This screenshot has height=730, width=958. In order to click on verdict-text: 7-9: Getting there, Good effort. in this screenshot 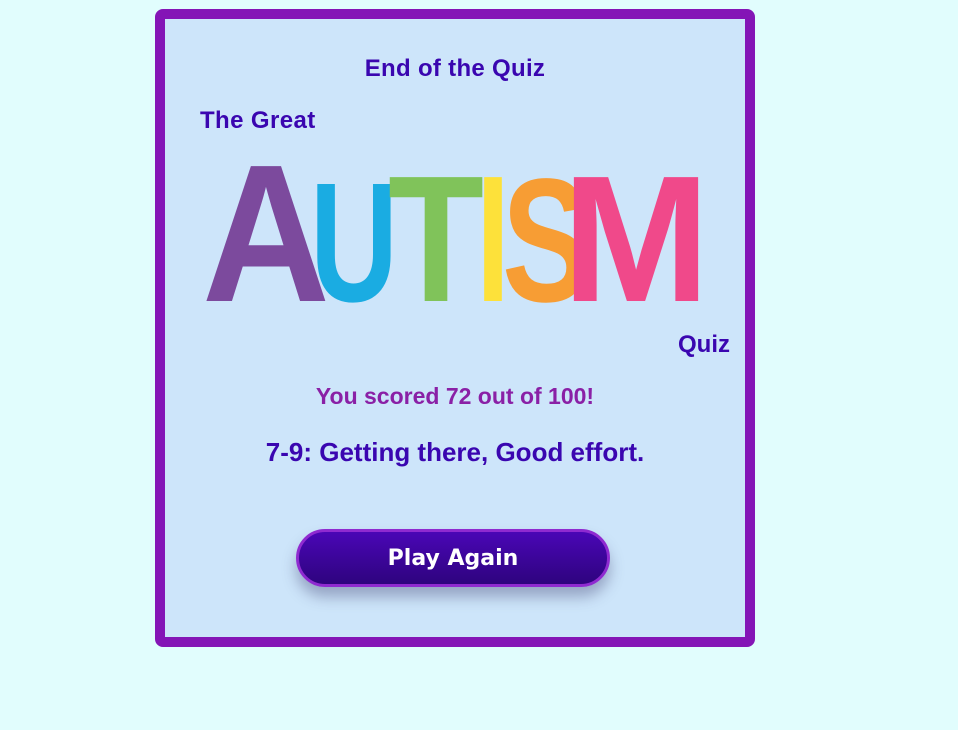, I will do `click(455, 452)`.